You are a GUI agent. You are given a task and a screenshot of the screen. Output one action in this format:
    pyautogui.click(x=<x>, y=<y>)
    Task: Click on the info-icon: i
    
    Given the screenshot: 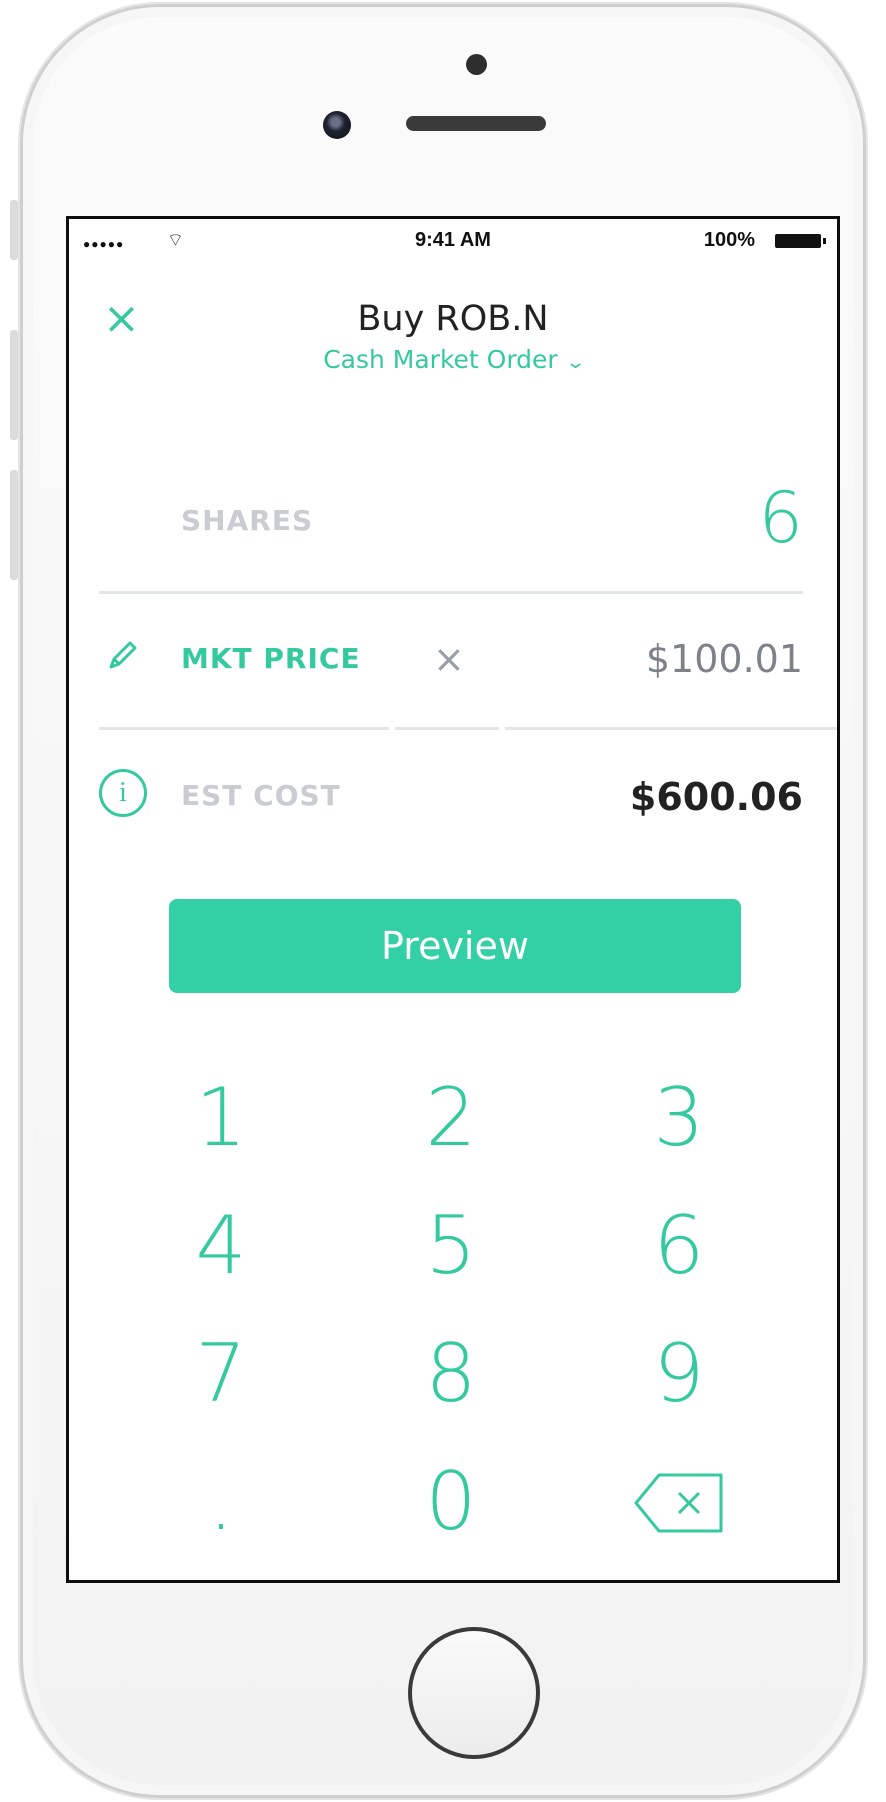 What is the action you would take?
    pyautogui.click(x=123, y=793)
    